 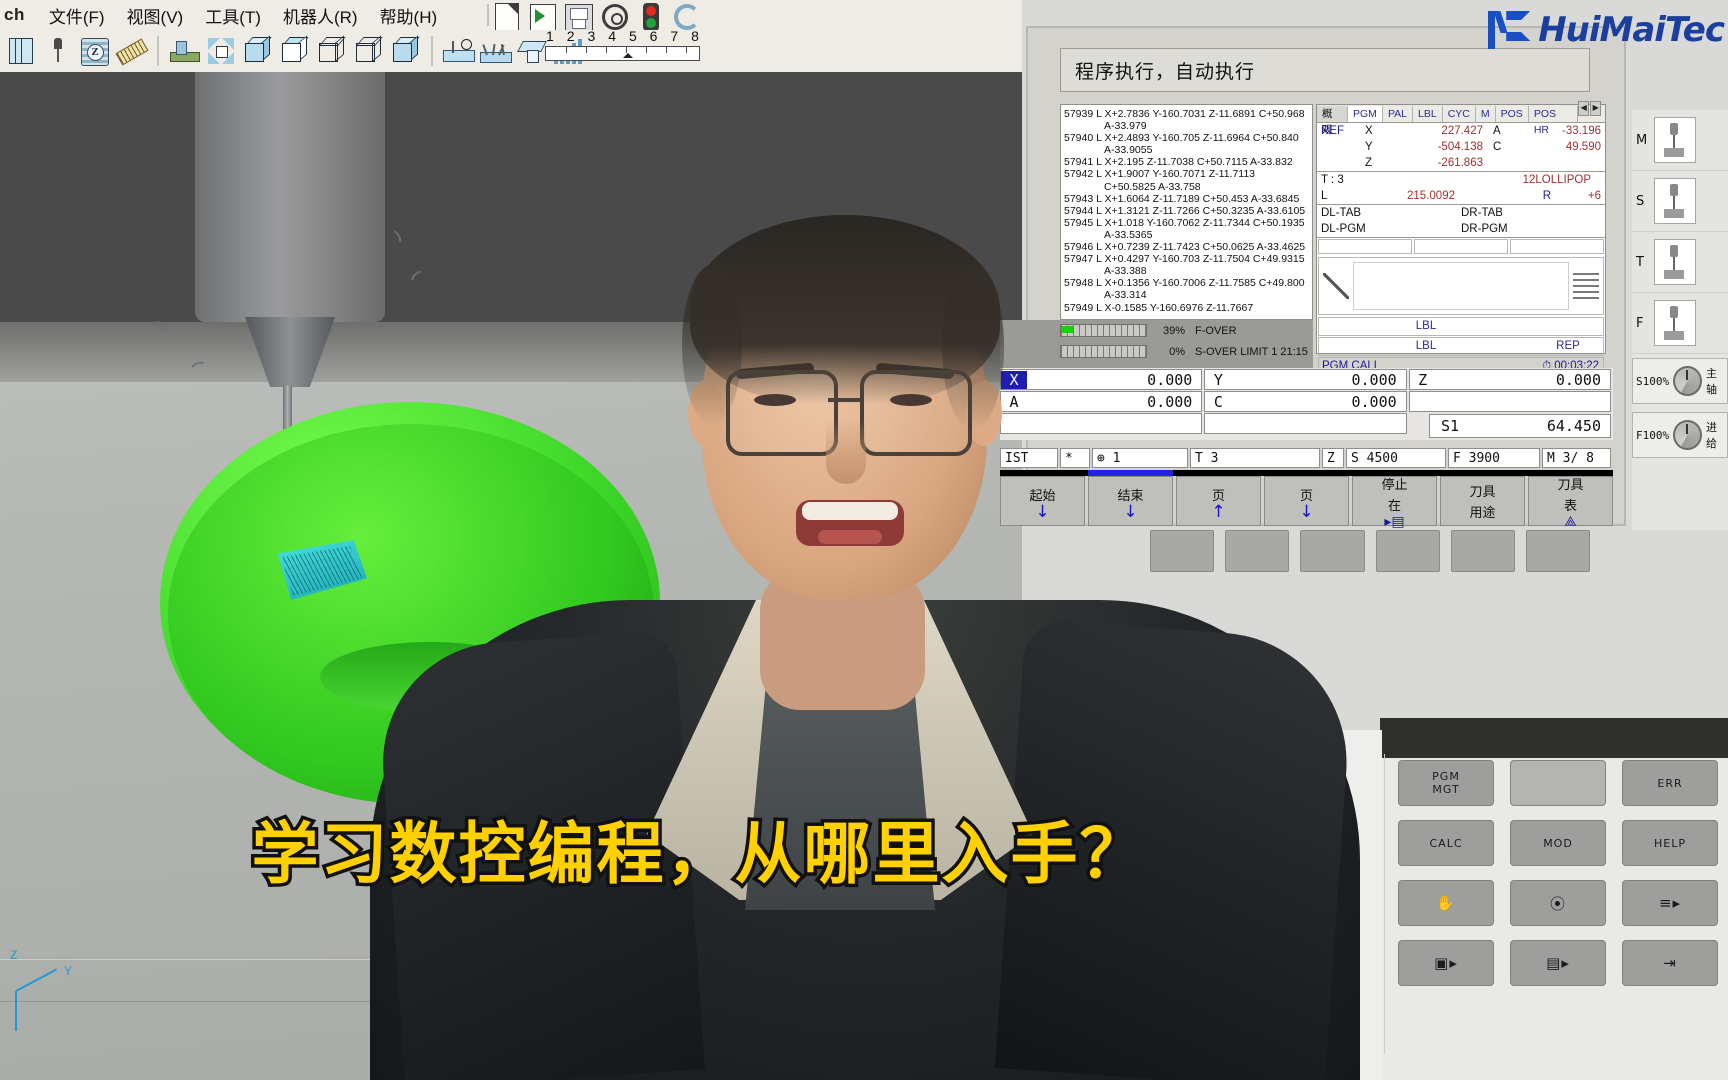 I want to click on ref-axis-y: Y, so click(x=1369, y=147).